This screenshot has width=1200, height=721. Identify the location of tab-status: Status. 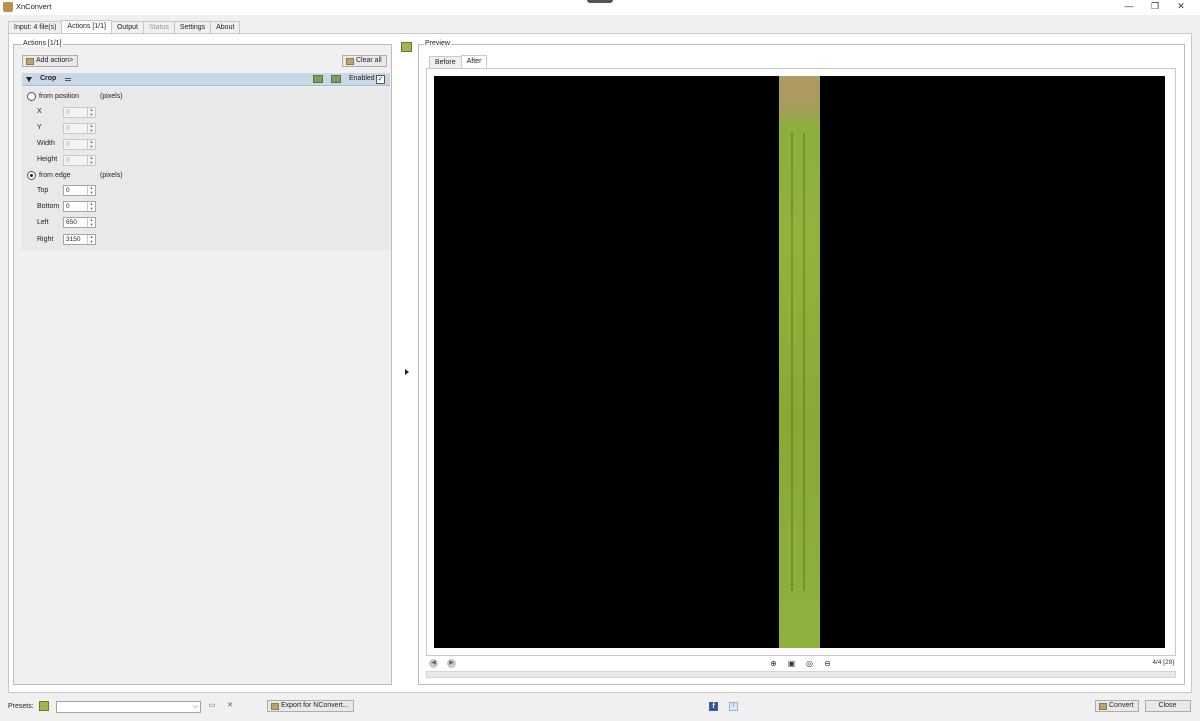
(158, 27).